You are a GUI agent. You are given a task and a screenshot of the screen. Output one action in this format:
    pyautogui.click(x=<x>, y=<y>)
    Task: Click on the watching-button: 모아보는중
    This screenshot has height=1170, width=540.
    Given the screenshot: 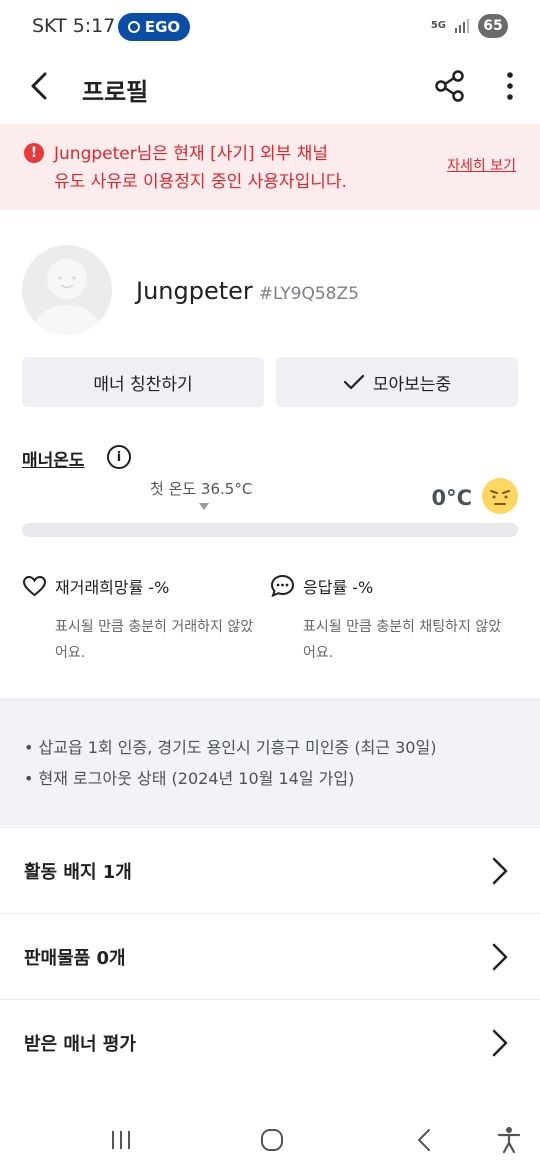 What is the action you would take?
    pyautogui.click(x=397, y=382)
    